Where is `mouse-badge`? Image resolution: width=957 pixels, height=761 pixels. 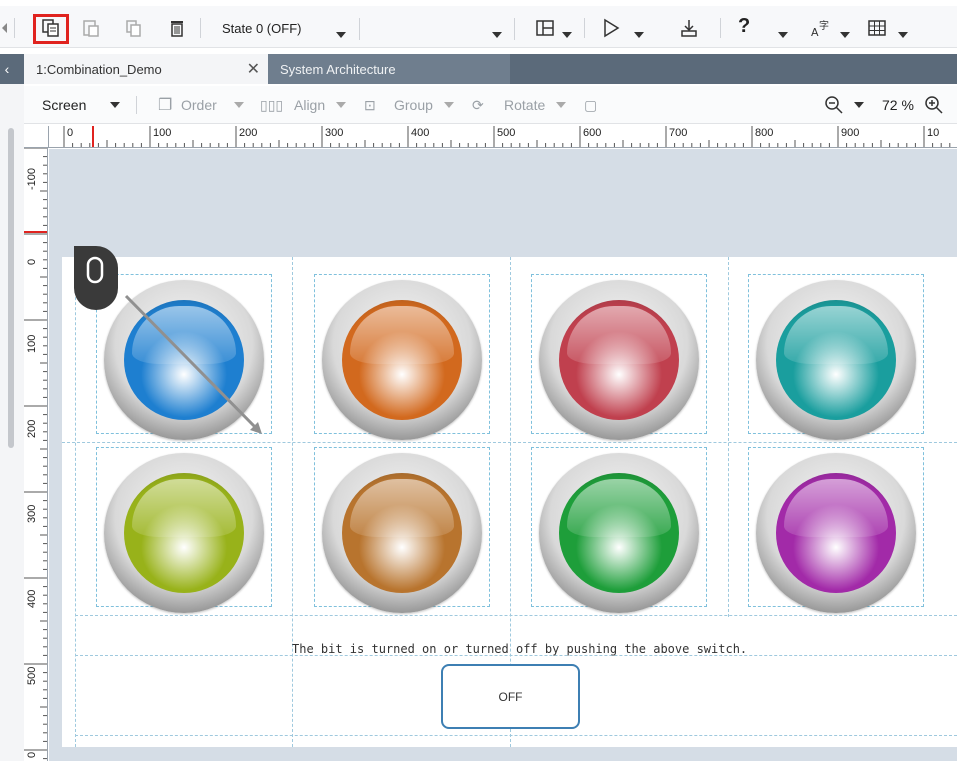
mouse-badge is located at coordinates (96, 278).